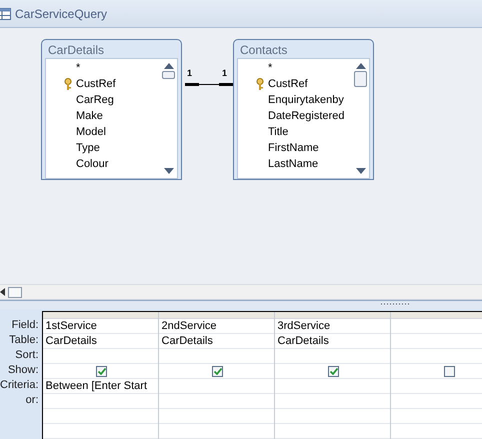 This screenshot has width=482, height=439. Describe the element at coordinates (209, 84) in the screenshot. I see `relationship-line` at that location.